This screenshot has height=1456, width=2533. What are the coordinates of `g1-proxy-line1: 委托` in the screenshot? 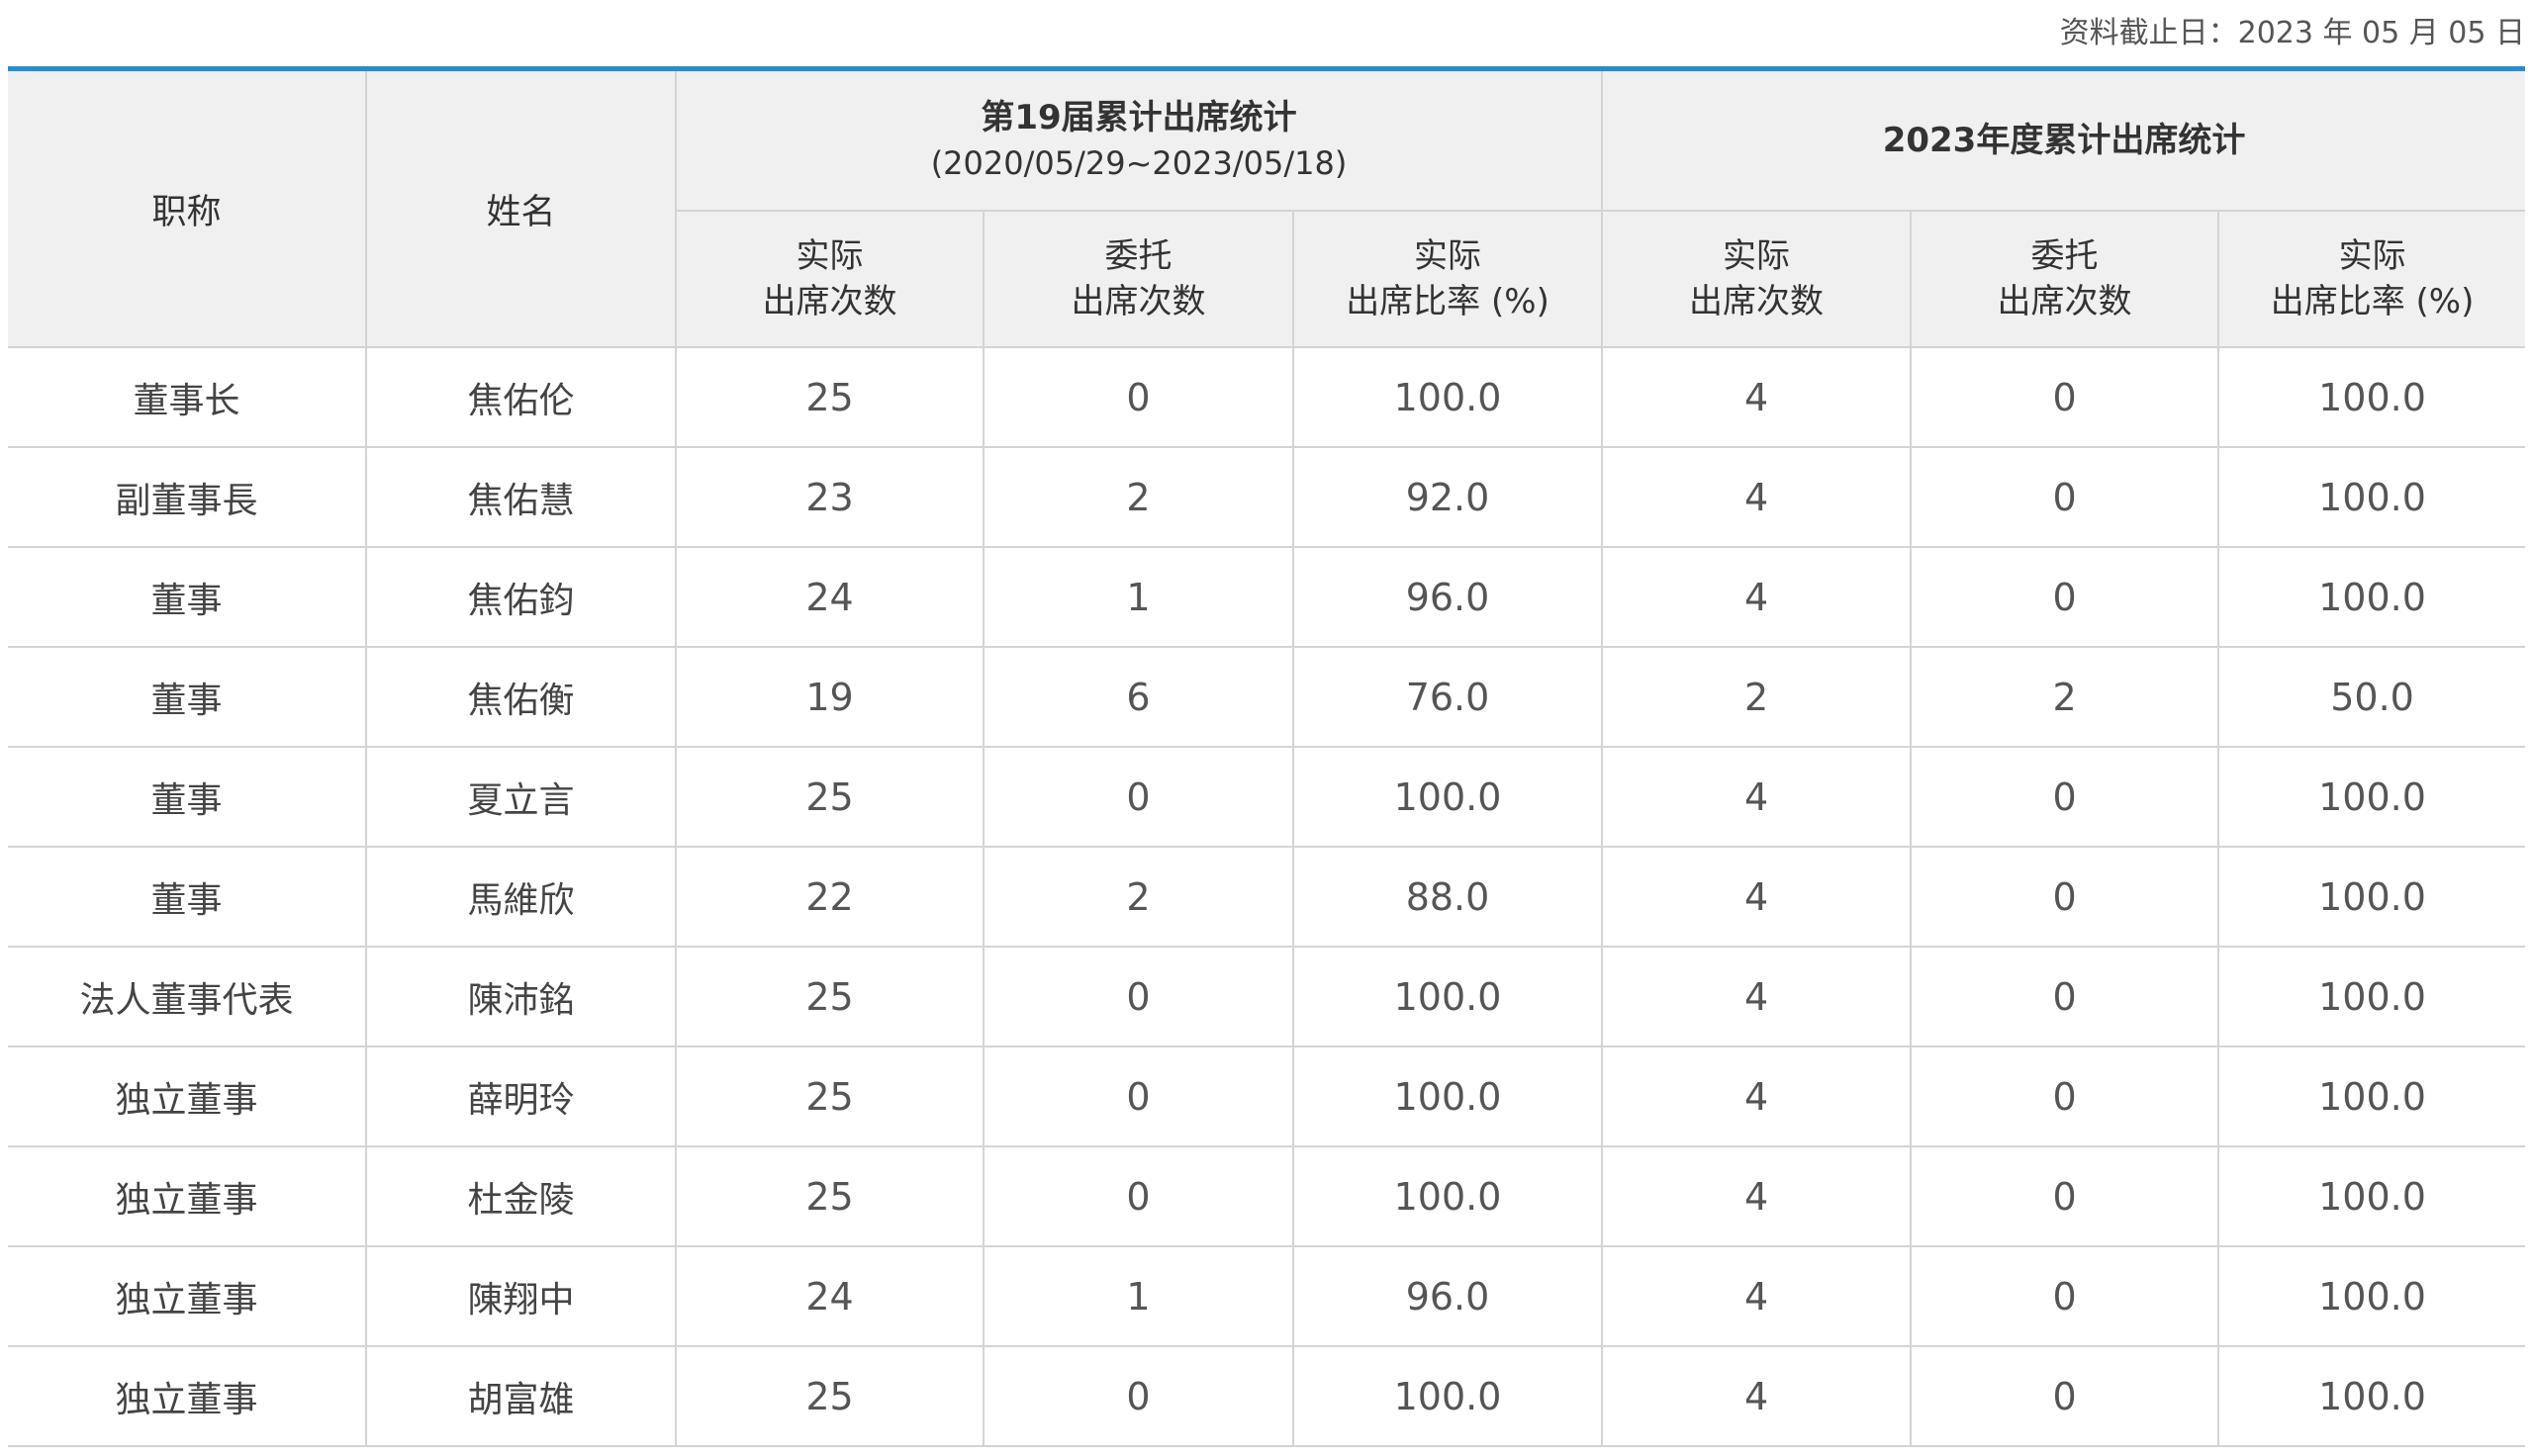 It's located at (1138, 256).